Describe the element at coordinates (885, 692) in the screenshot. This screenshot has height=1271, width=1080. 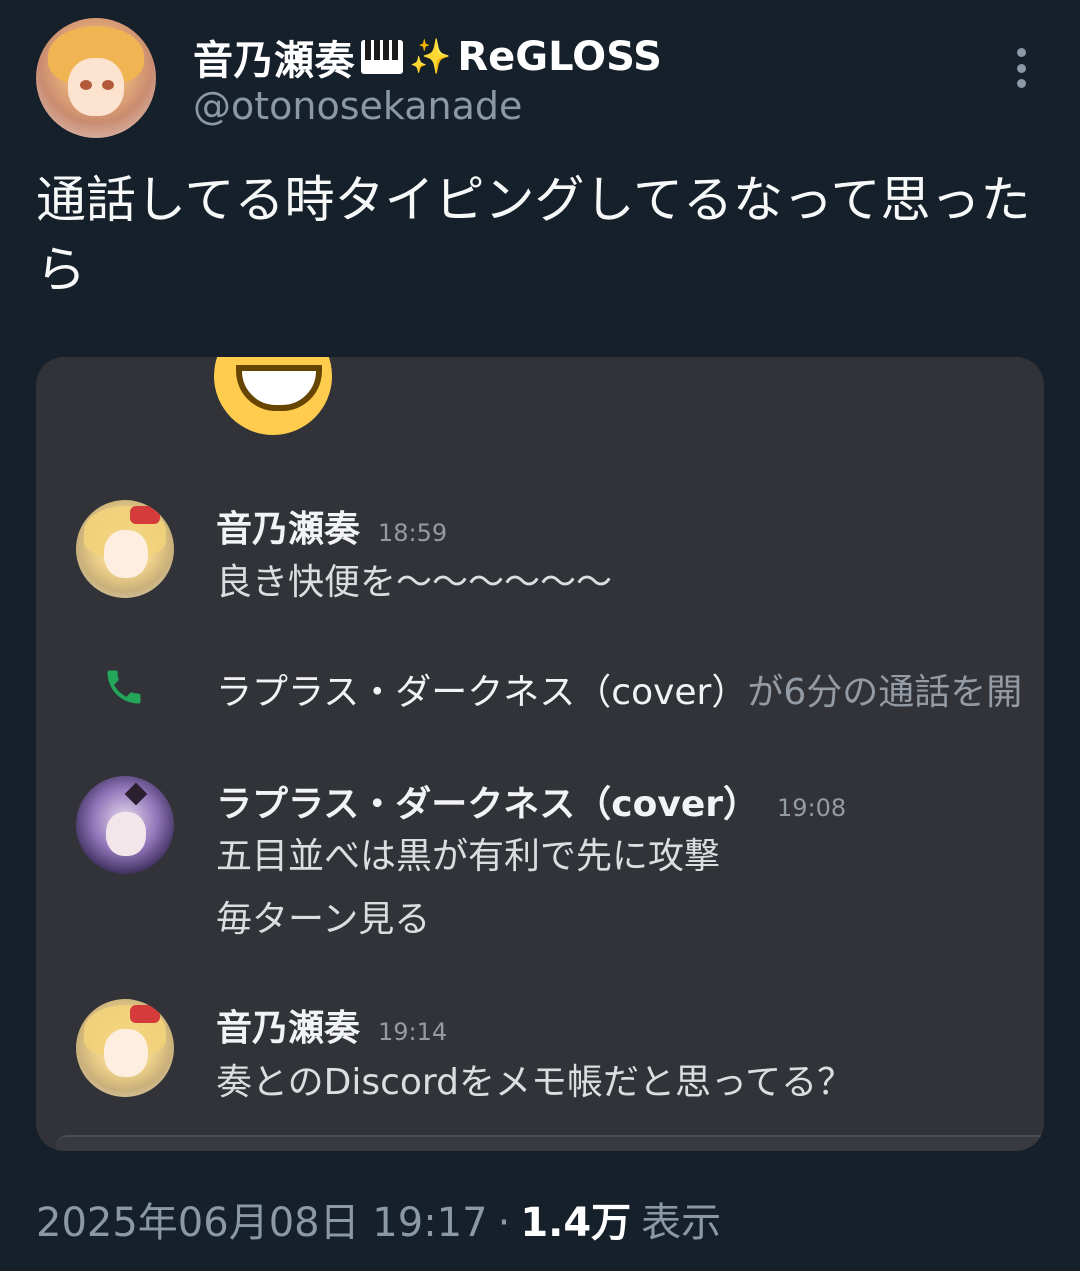
I see `call-text: が6分の通話を開` at that location.